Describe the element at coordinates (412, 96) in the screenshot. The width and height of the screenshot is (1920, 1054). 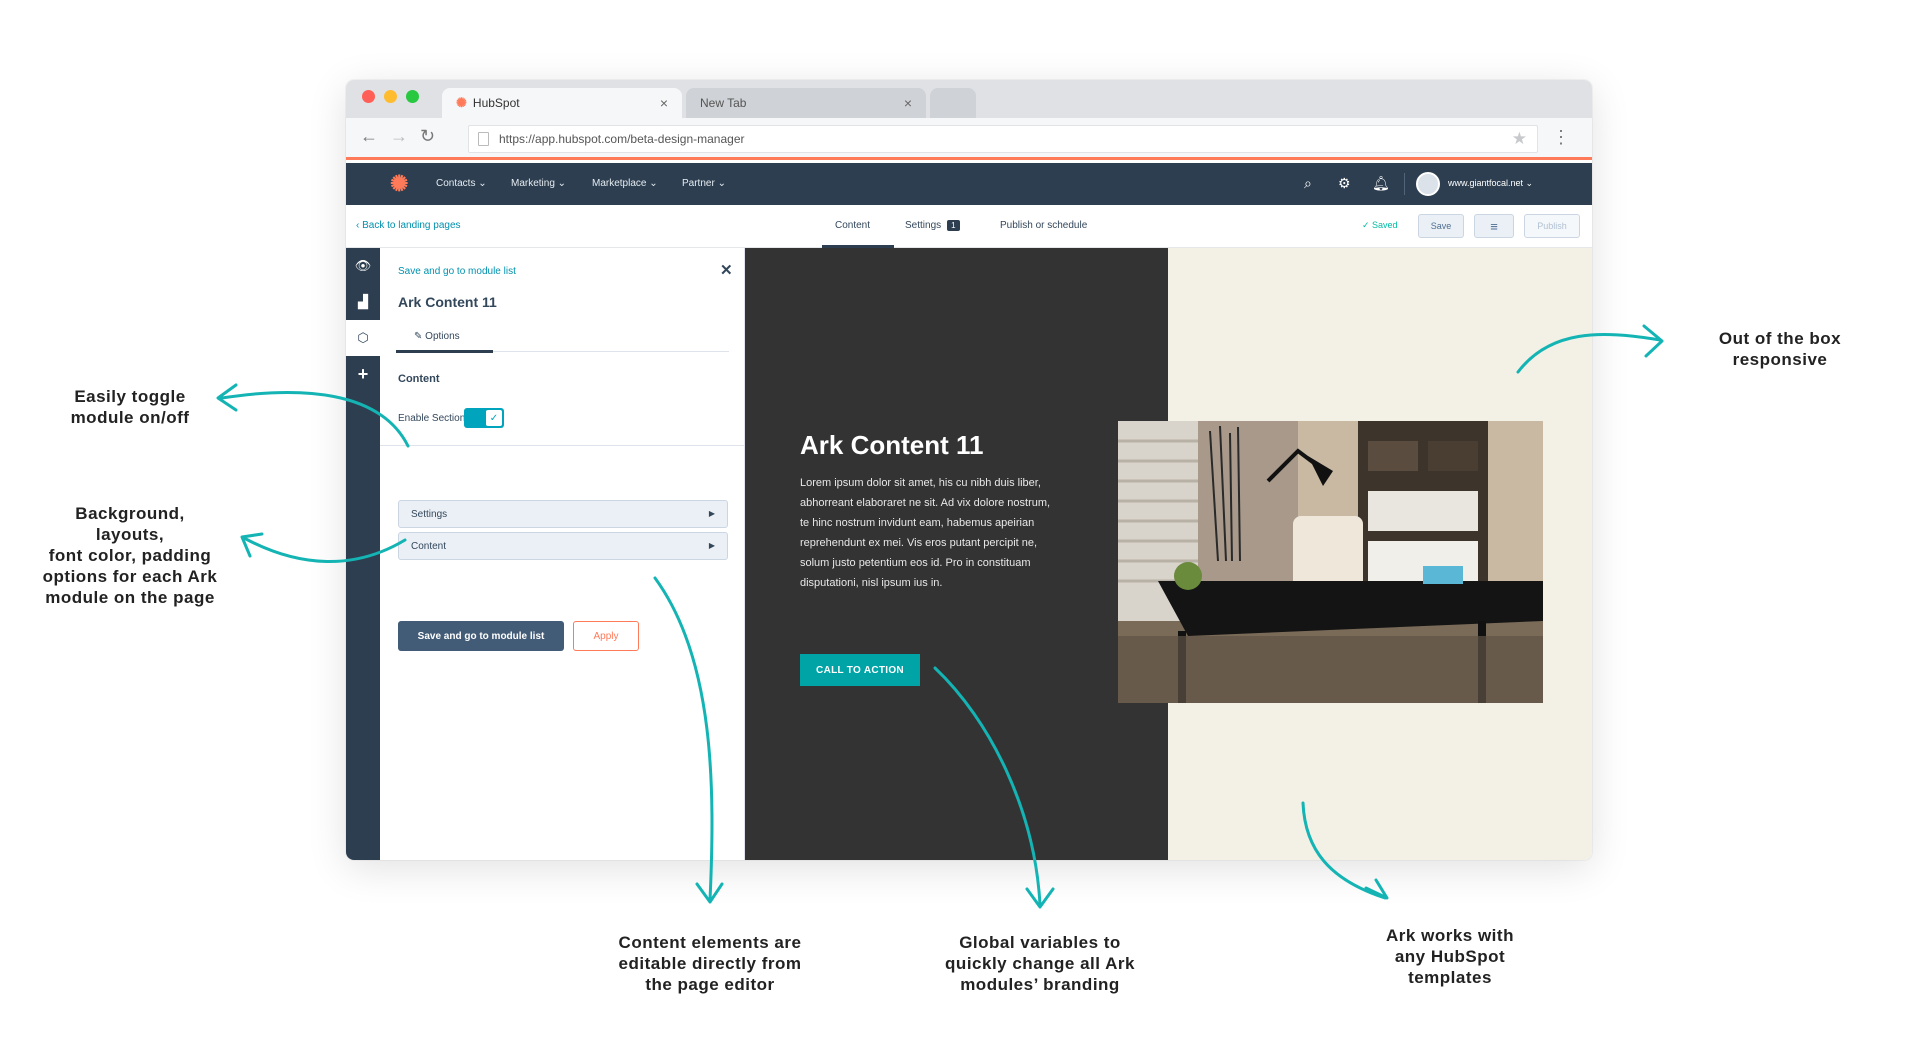
I see `maximize-window-button` at that location.